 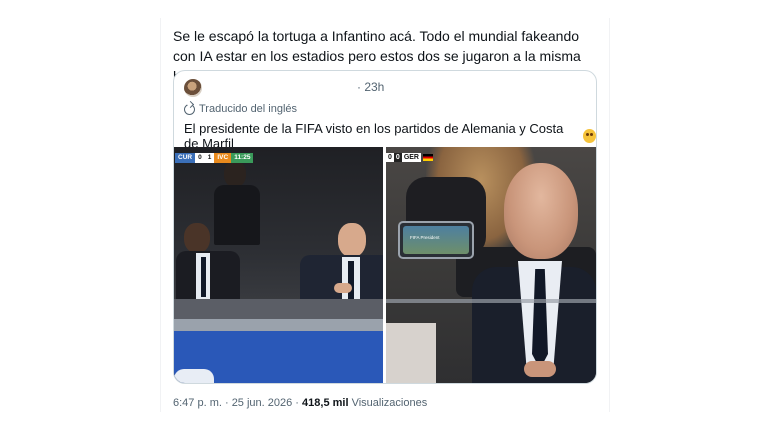 What do you see at coordinates (185, 158) in the screenshot?
I see `scorebug-home-team: CUR` at bounding box center [185, 158].